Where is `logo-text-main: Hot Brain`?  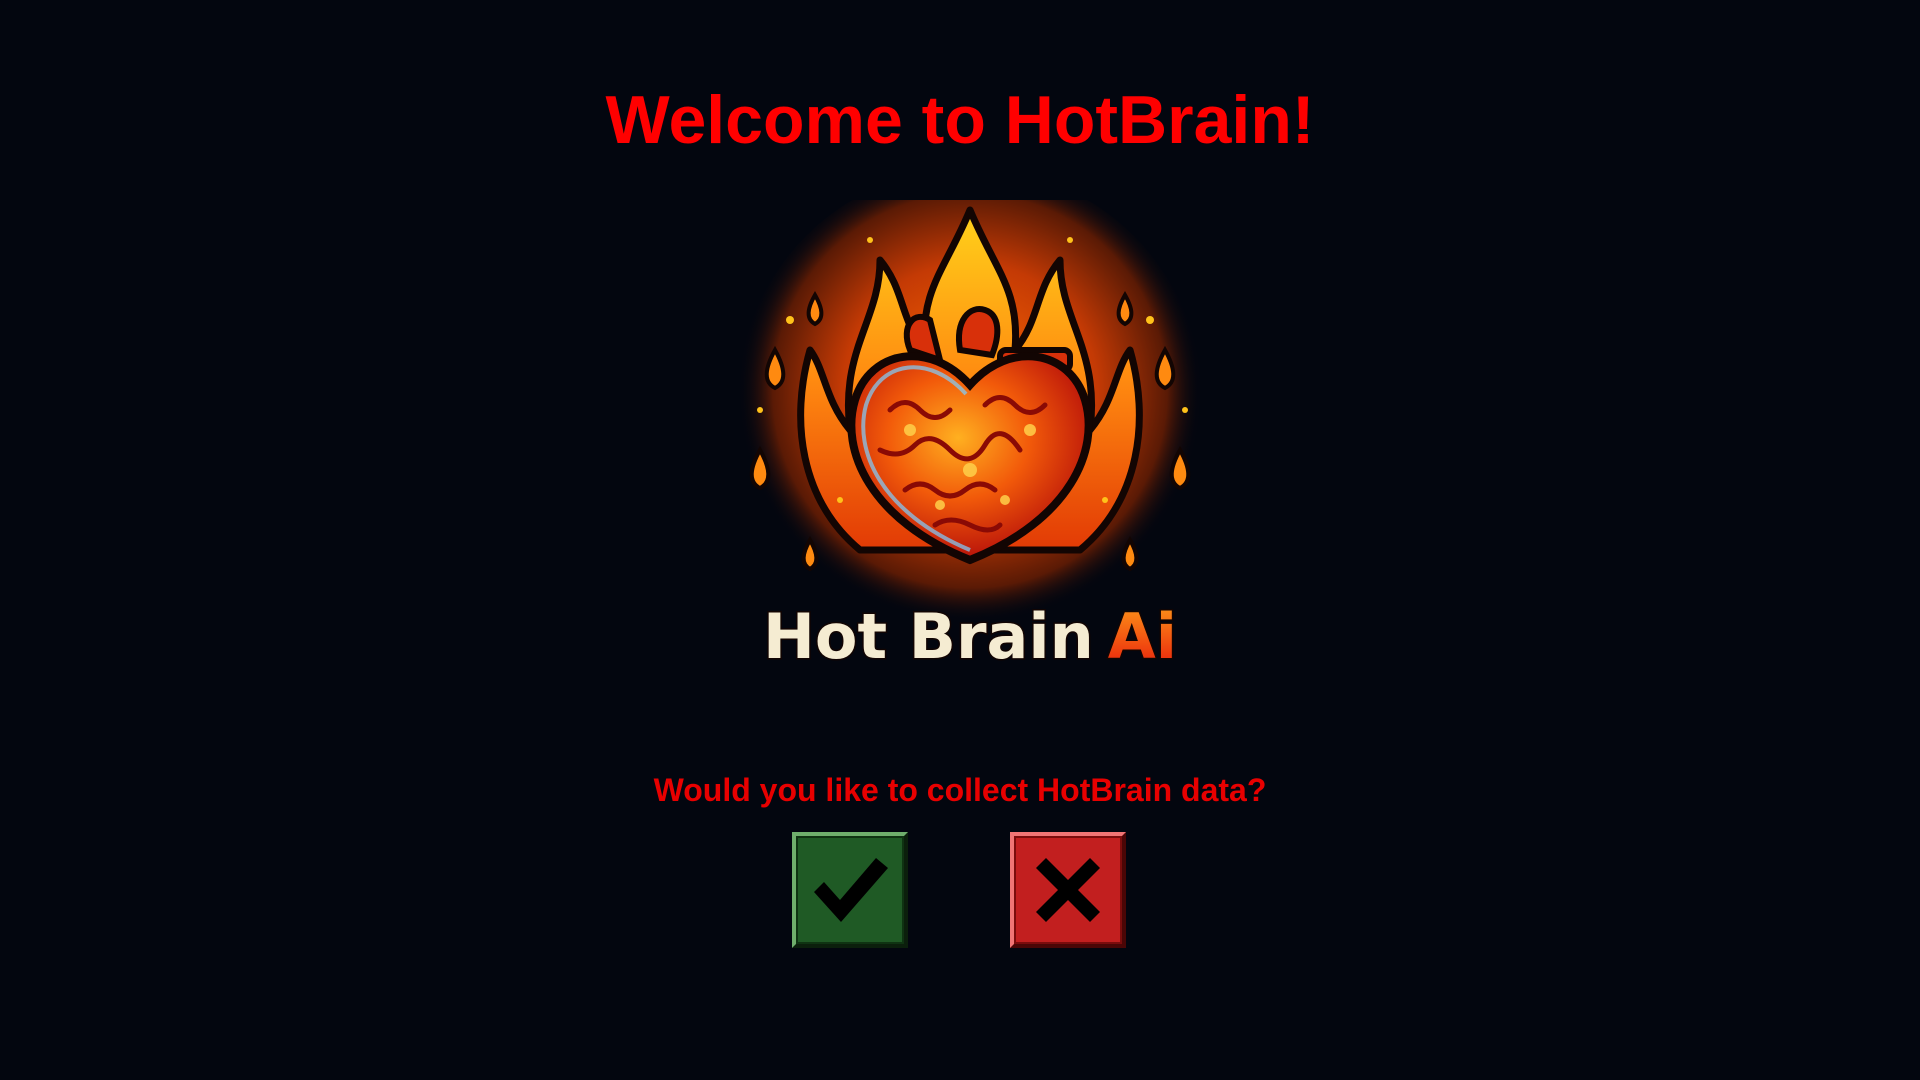 logo-text-main: Hot Brain is located at coordinates (928, 636).